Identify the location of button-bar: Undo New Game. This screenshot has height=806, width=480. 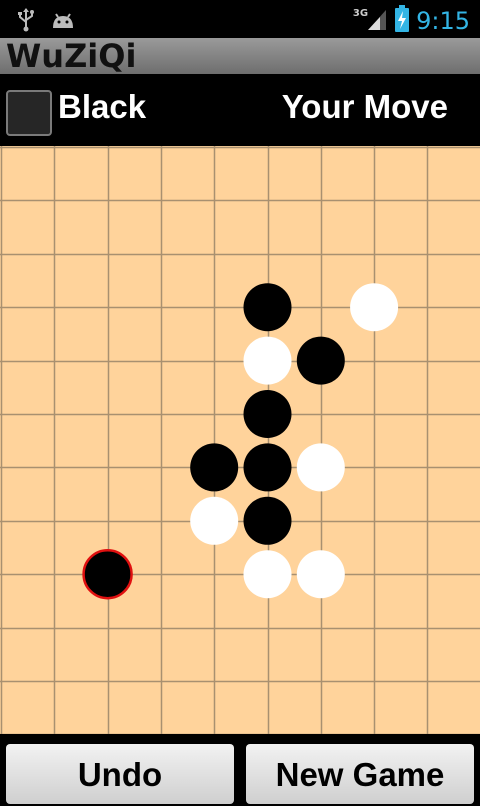
(240, 769).